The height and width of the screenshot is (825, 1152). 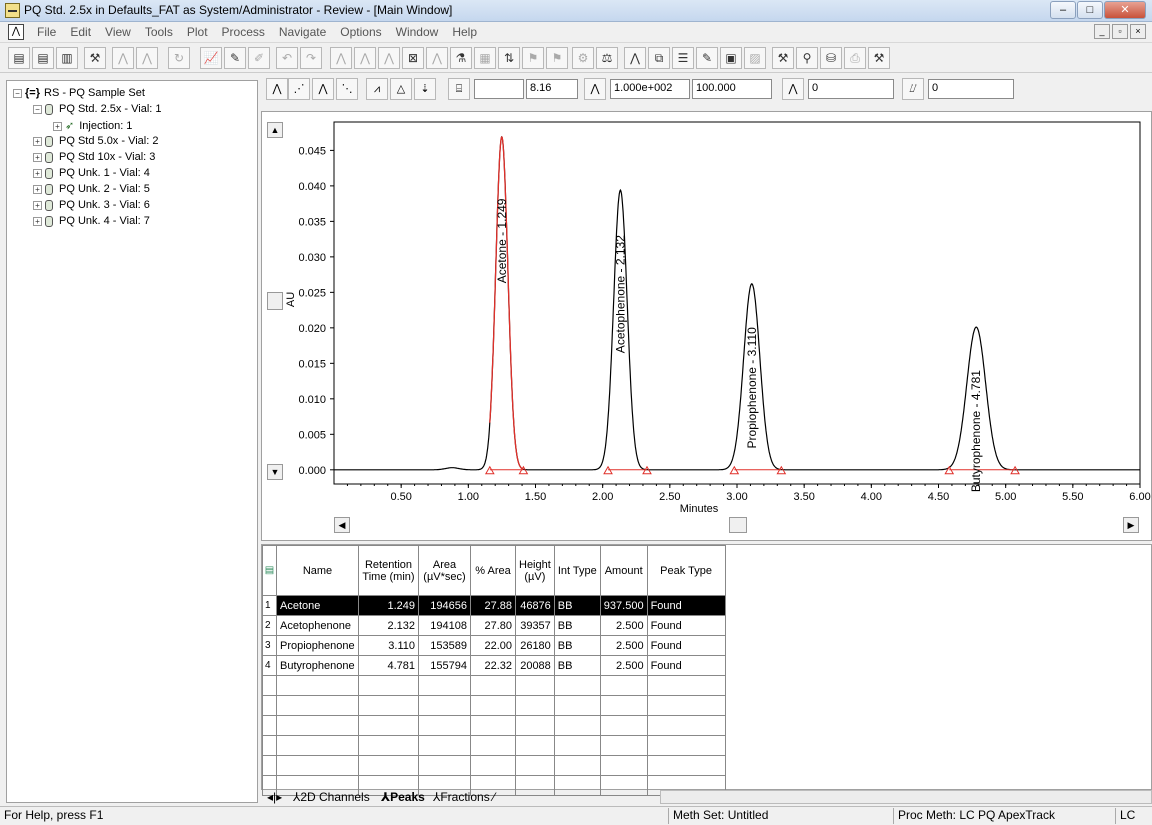 What do you see at coordinates (879, 58) in the screenshot?
I see `audit-icon: ⚒` at bounding box center [879, 58].